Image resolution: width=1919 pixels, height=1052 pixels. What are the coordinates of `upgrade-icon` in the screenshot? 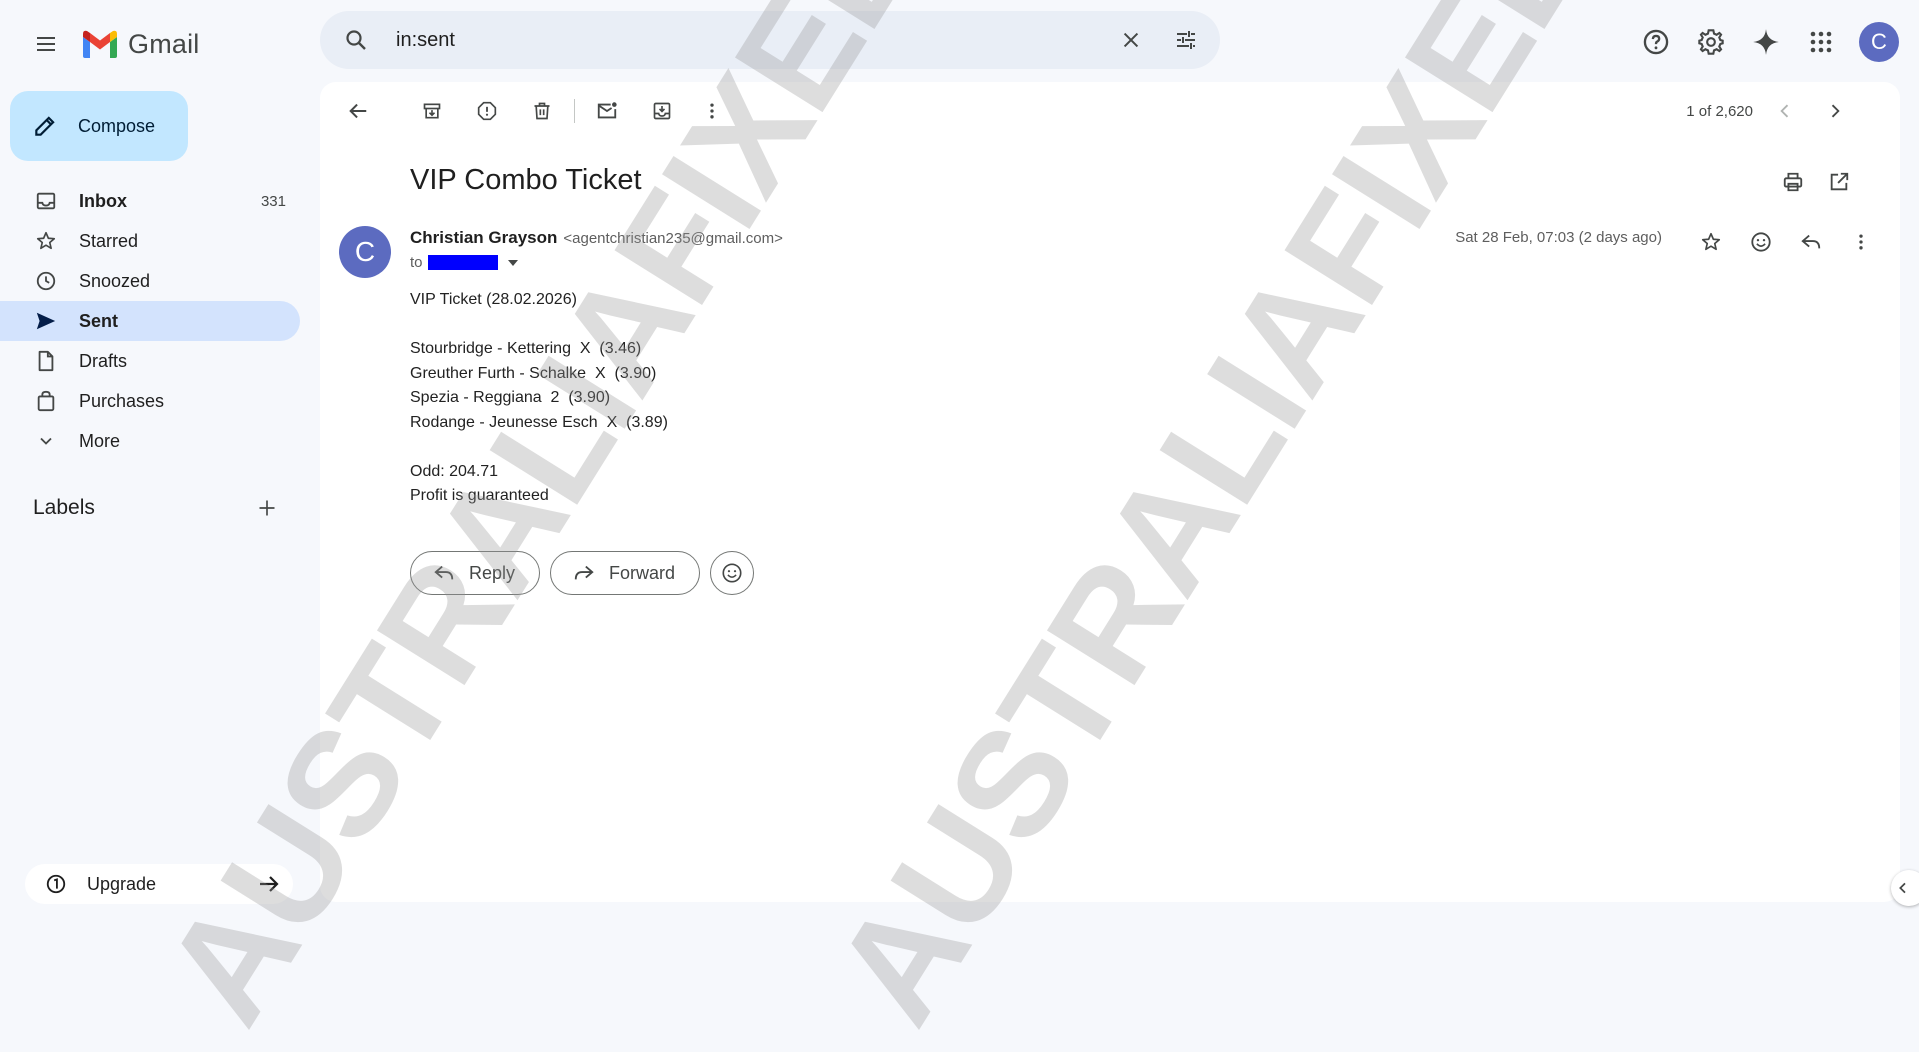 It's located at (56, 884).